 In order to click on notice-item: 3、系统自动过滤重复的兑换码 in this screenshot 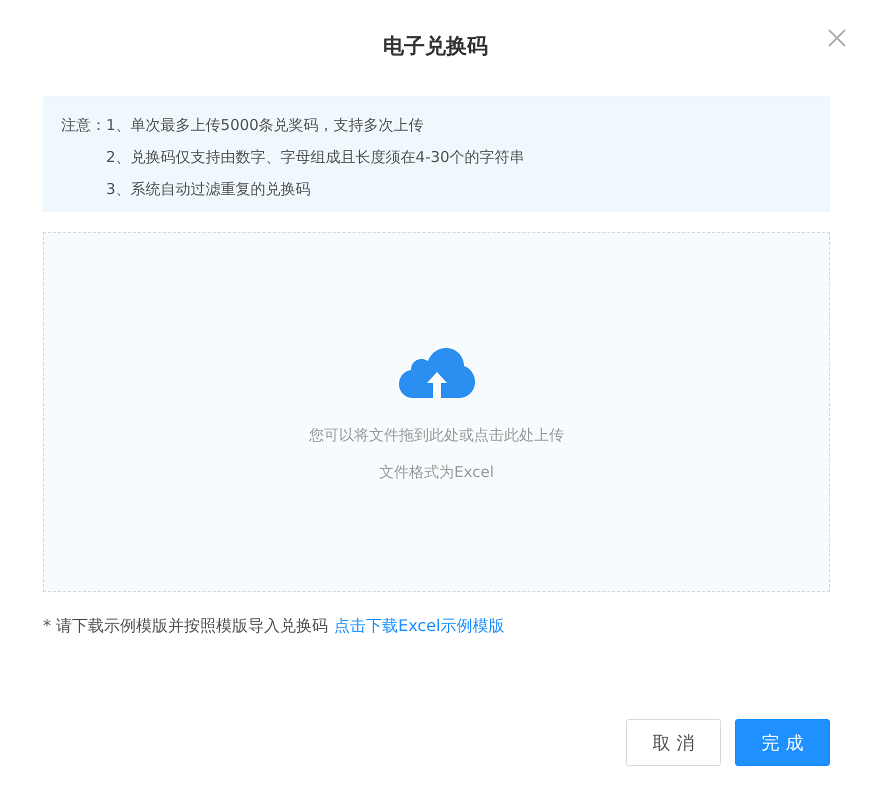, I will do `click(209, 189)`.